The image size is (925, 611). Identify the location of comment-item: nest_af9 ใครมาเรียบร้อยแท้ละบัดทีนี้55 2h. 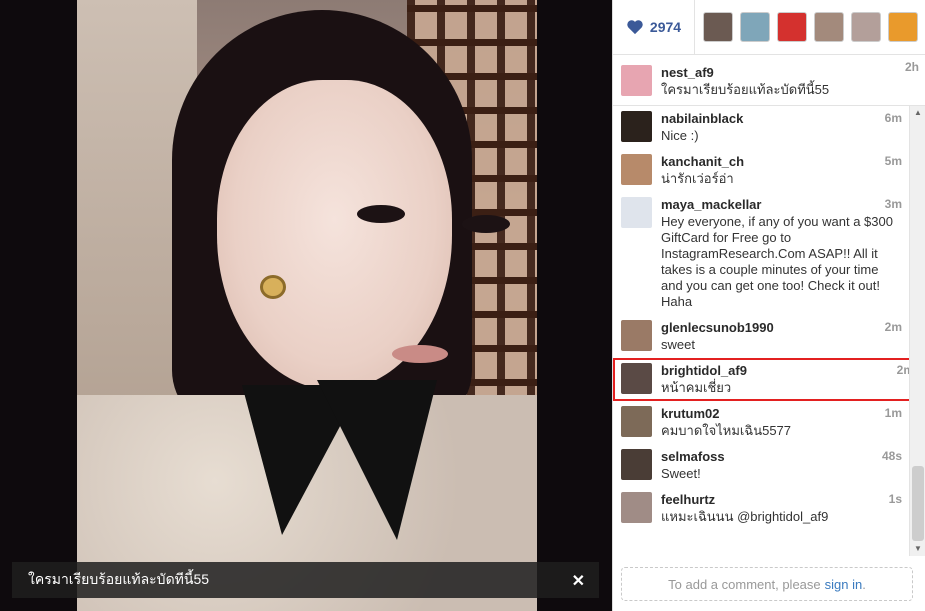
(769, 79).